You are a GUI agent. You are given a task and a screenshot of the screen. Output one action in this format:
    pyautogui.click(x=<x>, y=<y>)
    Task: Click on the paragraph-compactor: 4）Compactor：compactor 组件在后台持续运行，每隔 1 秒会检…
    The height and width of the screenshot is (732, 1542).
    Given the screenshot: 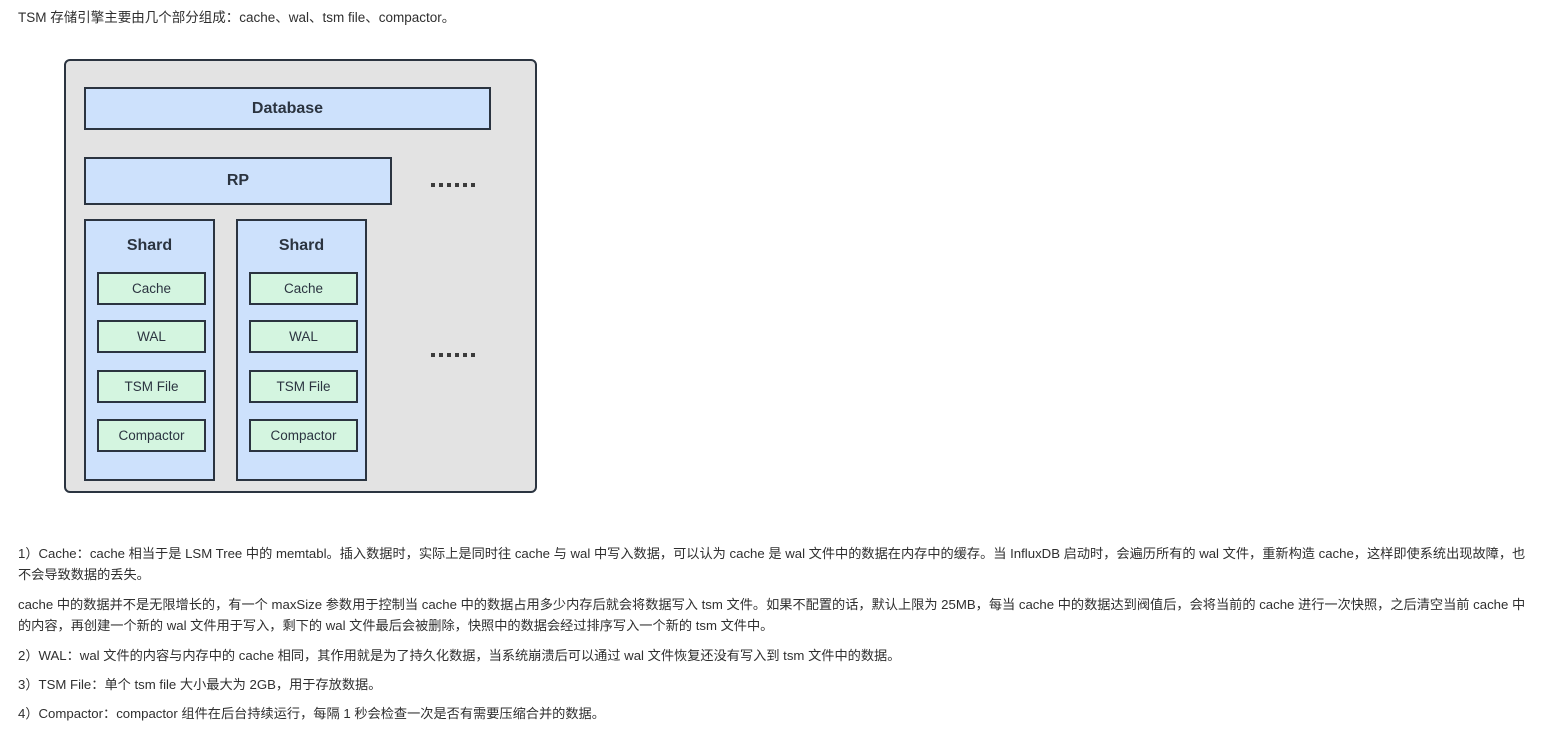 What is the action you would take?
    pyautogui.click(x=311, y=713)
    